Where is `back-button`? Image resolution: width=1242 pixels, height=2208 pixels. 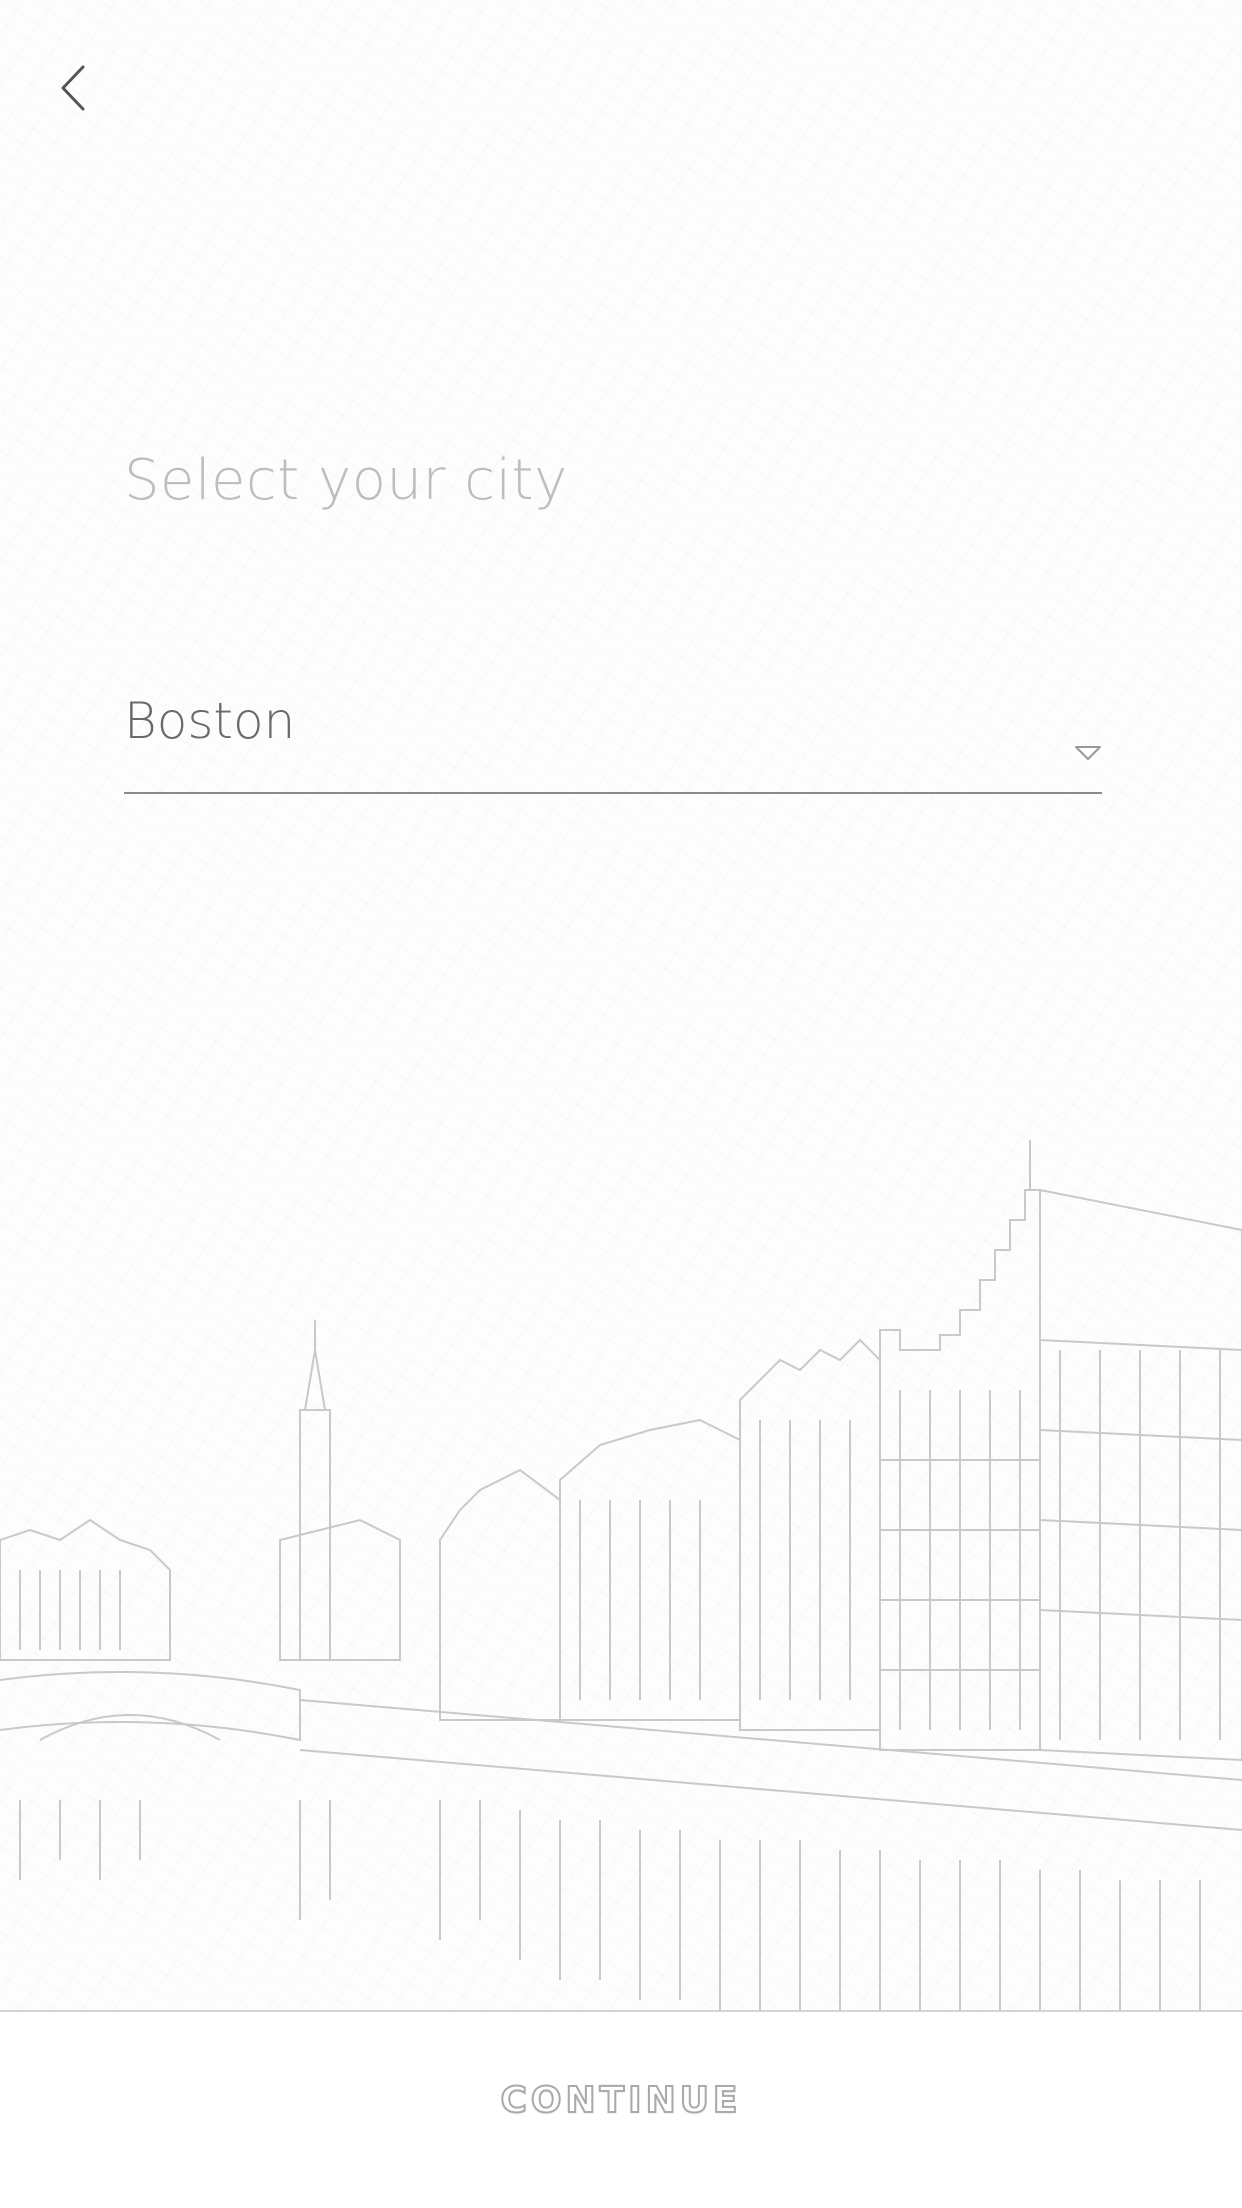 back-button is located at coordinates (72, 88).